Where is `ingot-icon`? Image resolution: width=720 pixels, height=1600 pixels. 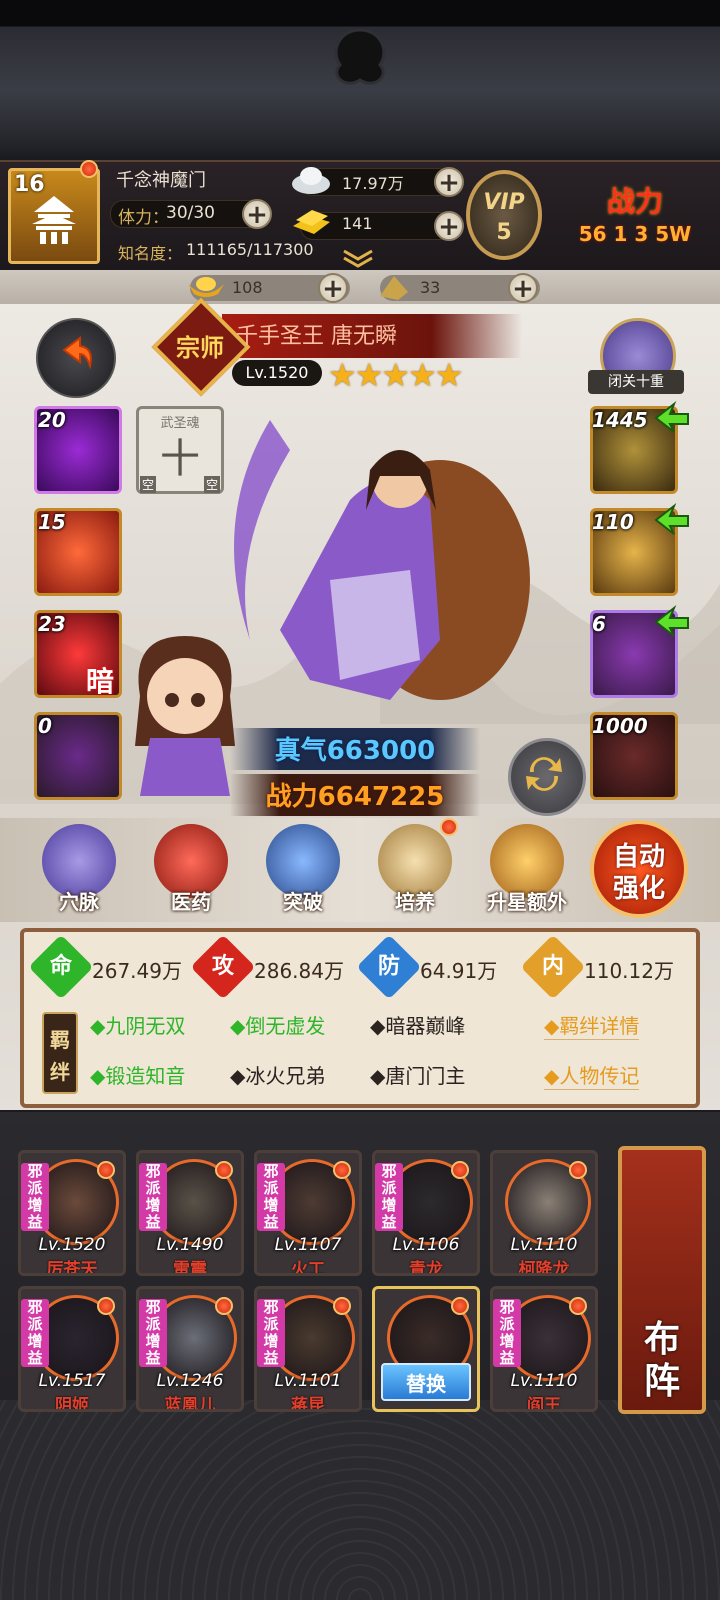 ingot-icon is located at coordinates (206, 287).